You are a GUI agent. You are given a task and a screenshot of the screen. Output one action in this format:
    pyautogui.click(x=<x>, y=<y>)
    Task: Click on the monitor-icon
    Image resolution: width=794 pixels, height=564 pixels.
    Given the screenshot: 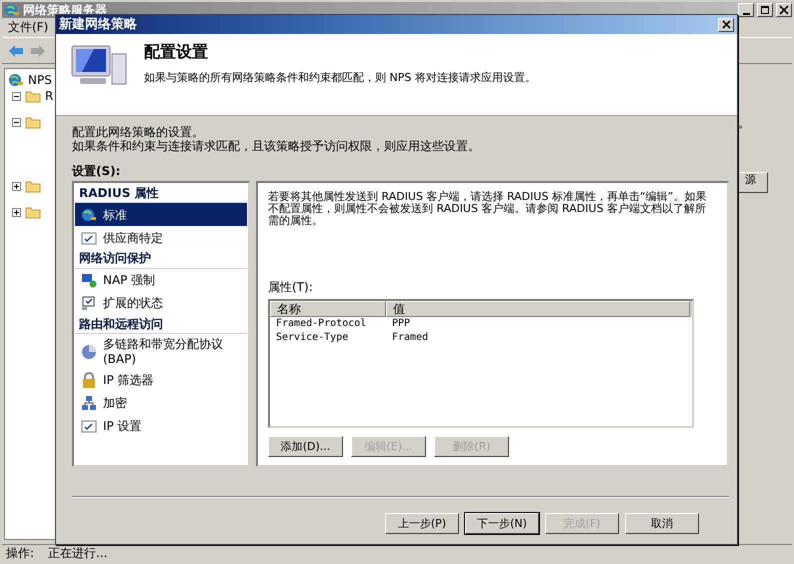 What is the action you would take?
    pyautogui.click(x=89, y=303)
    